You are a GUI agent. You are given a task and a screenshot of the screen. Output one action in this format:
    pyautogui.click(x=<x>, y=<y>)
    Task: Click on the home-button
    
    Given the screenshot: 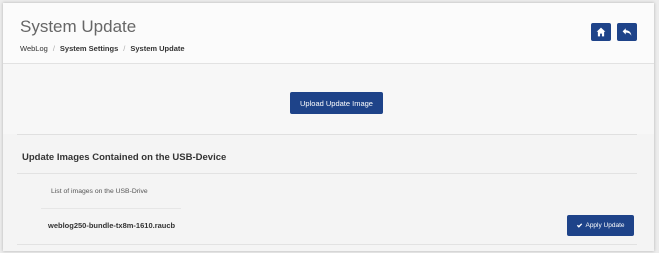 What is the action you would take?
    pyautogui.click(x=601, y=32)
    